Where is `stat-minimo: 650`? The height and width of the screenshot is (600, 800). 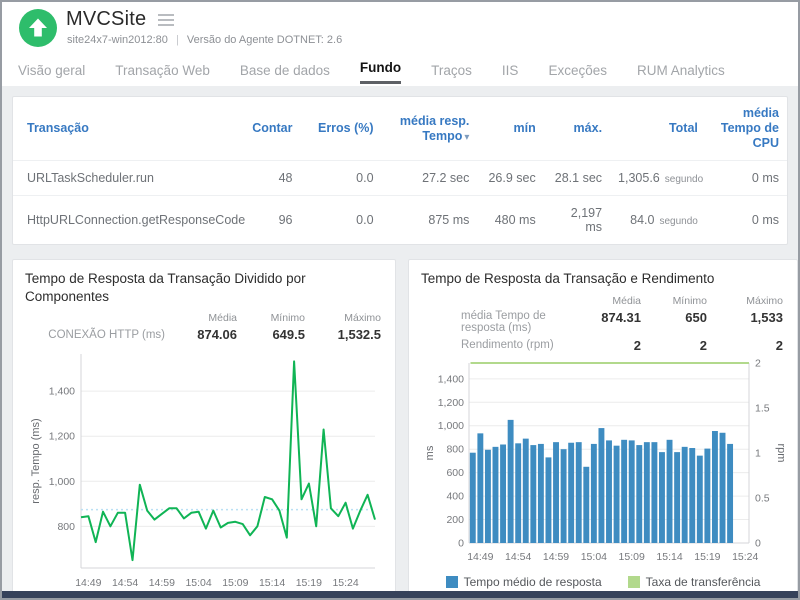
stat-minimo: 650 is located at coordinates (696, 317).